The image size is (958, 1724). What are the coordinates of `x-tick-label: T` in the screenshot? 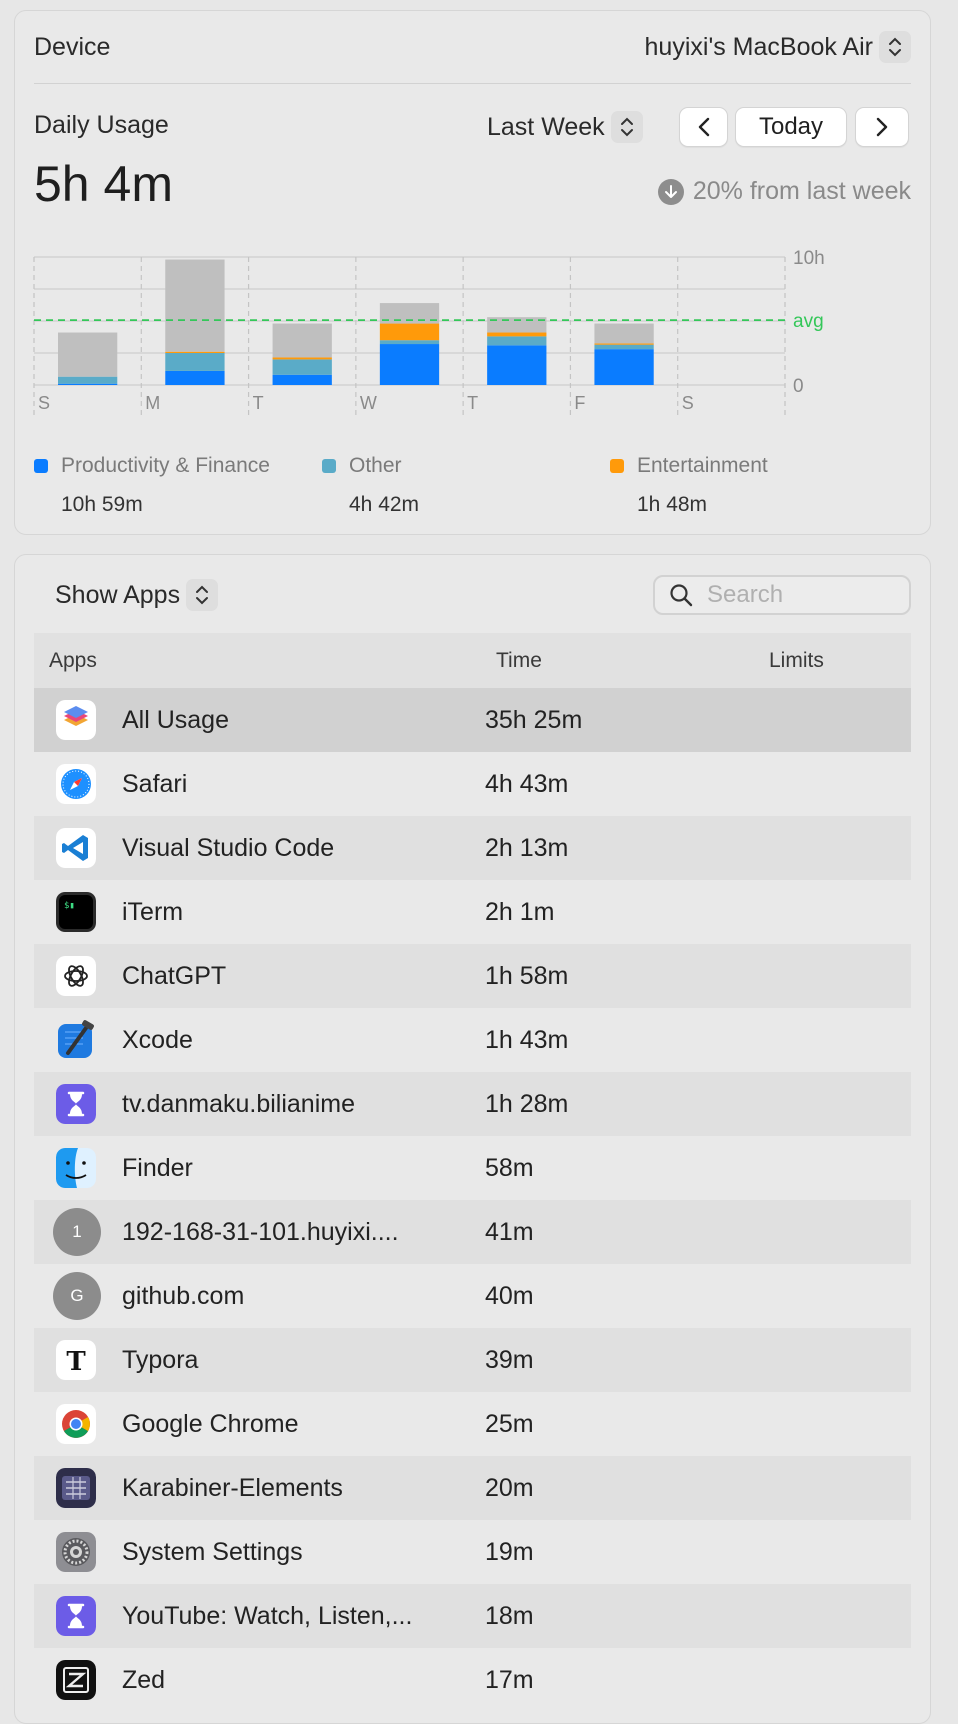 It's located at (258, 403).